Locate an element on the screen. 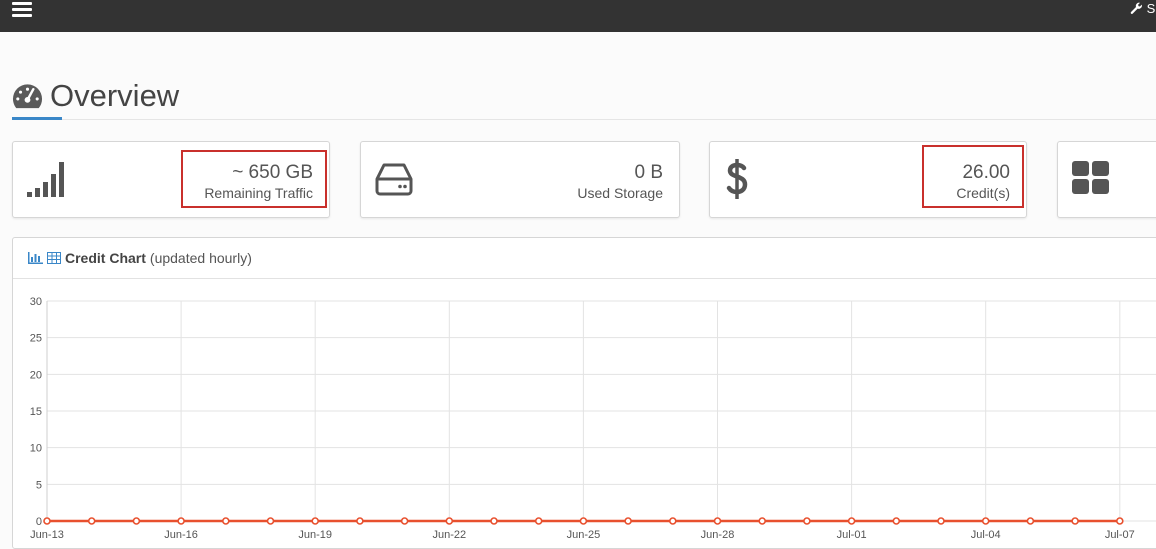 This screenshot has width=1156, height=549. settings-link: S is located at coordinates (1142, 8).